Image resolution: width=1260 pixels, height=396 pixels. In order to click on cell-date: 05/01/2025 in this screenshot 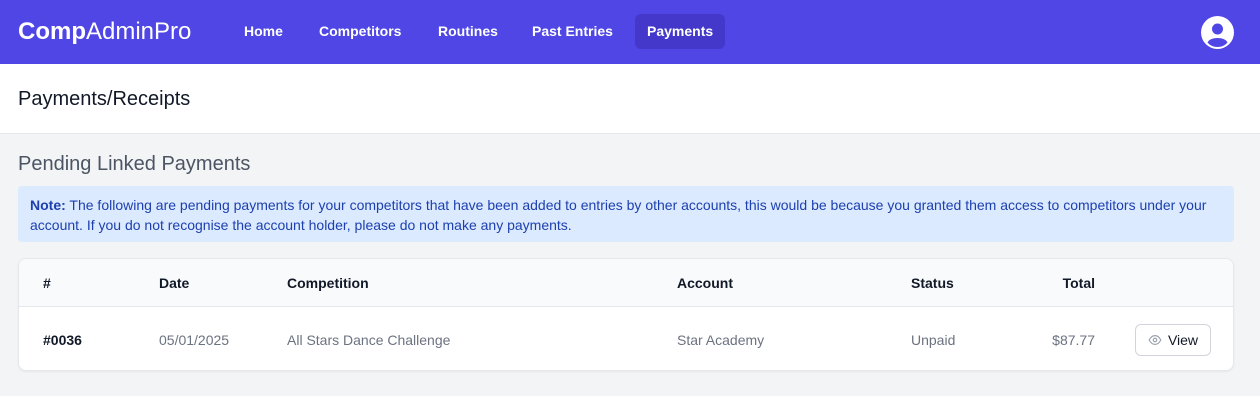, I will do `click(194, 340)`.